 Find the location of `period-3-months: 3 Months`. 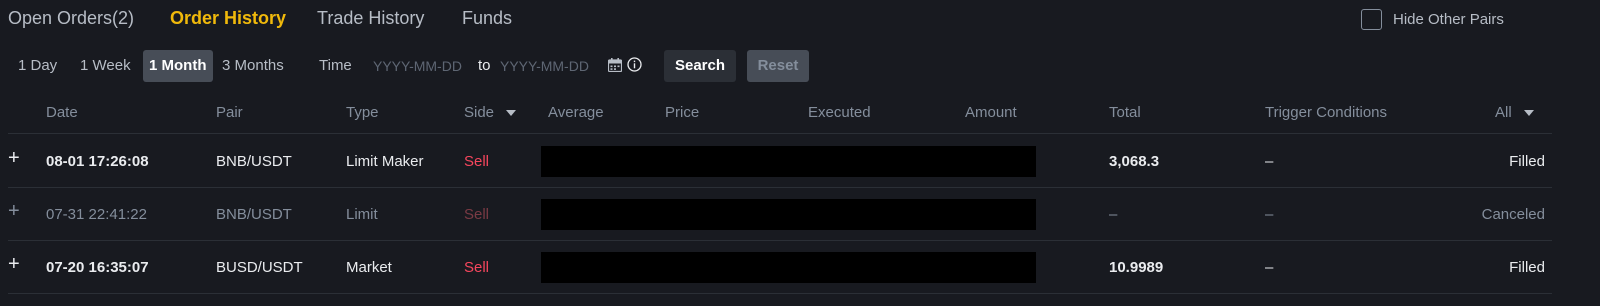

period-3-months: 3 Months is located at coordinates (253, 66).